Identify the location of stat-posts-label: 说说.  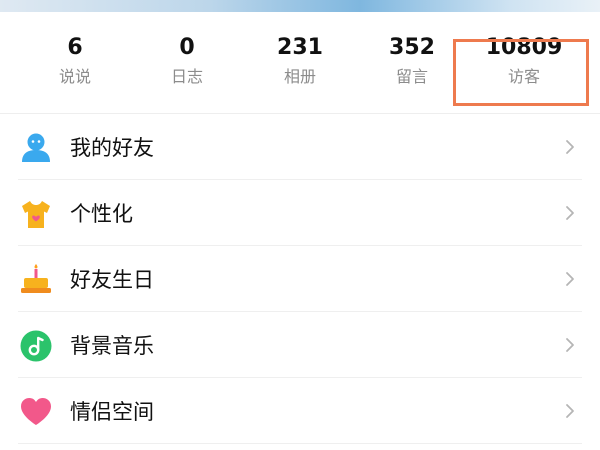
(74, 76).